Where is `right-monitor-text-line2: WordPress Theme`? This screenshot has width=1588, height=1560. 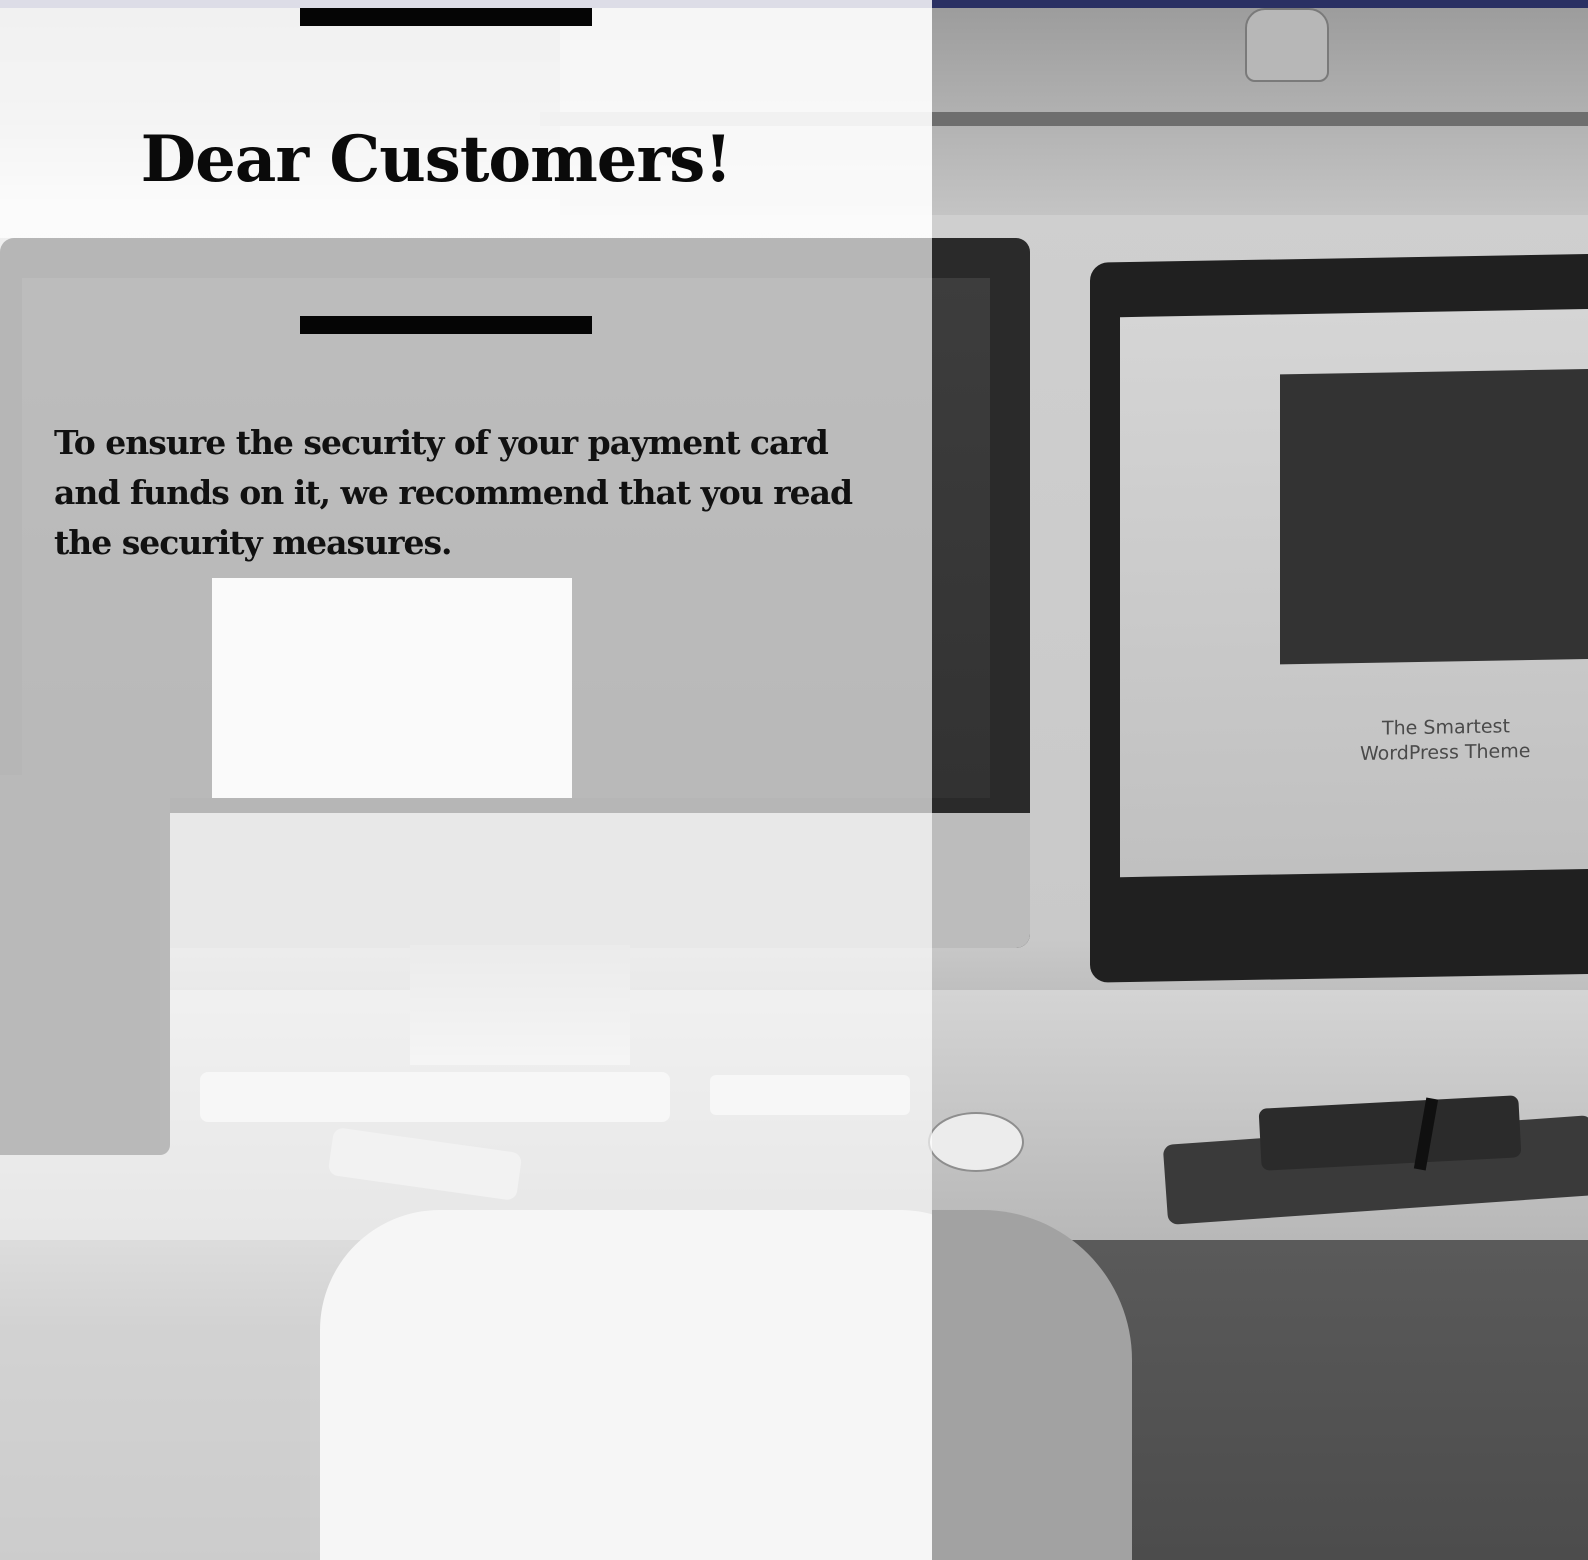
right-monitor-text-line2: WordPress Theme is located at coordinates (1445, 752).